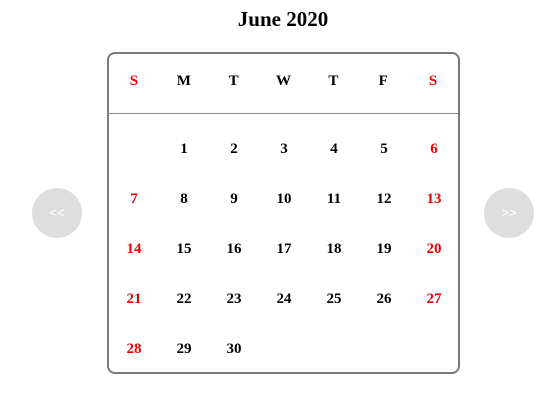  Describe the element at coordinates (184, 299) in the screenshot. I see `day-cell: 22` at that location.